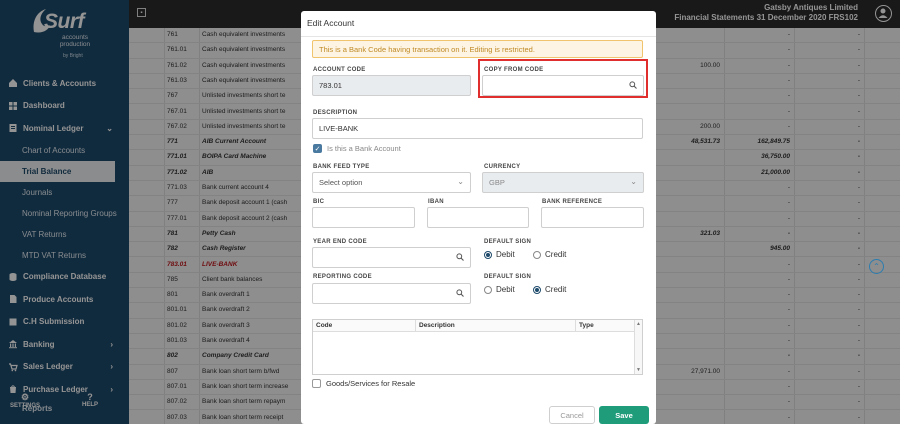 This screenshot has height=424, width=900. Describe the element at coordinates (508, 242) in the screenshot. I see `default-sign-label: DEFAULT SIGN` at that location.